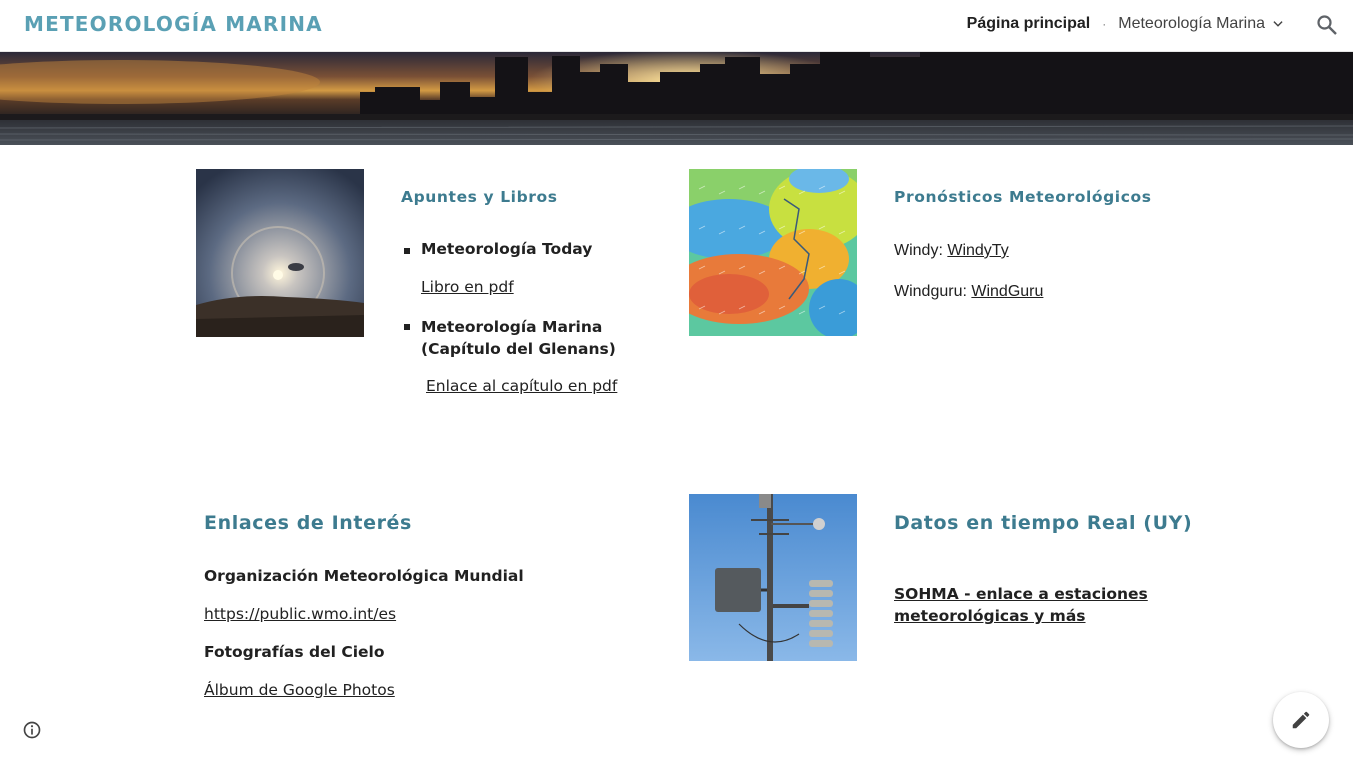  What do you see at coordinates (521, 386) in the screenshot?
I see `capitulo-pdf-link: Enlace al capítulo en pdf` at bounding box center [521, 386].